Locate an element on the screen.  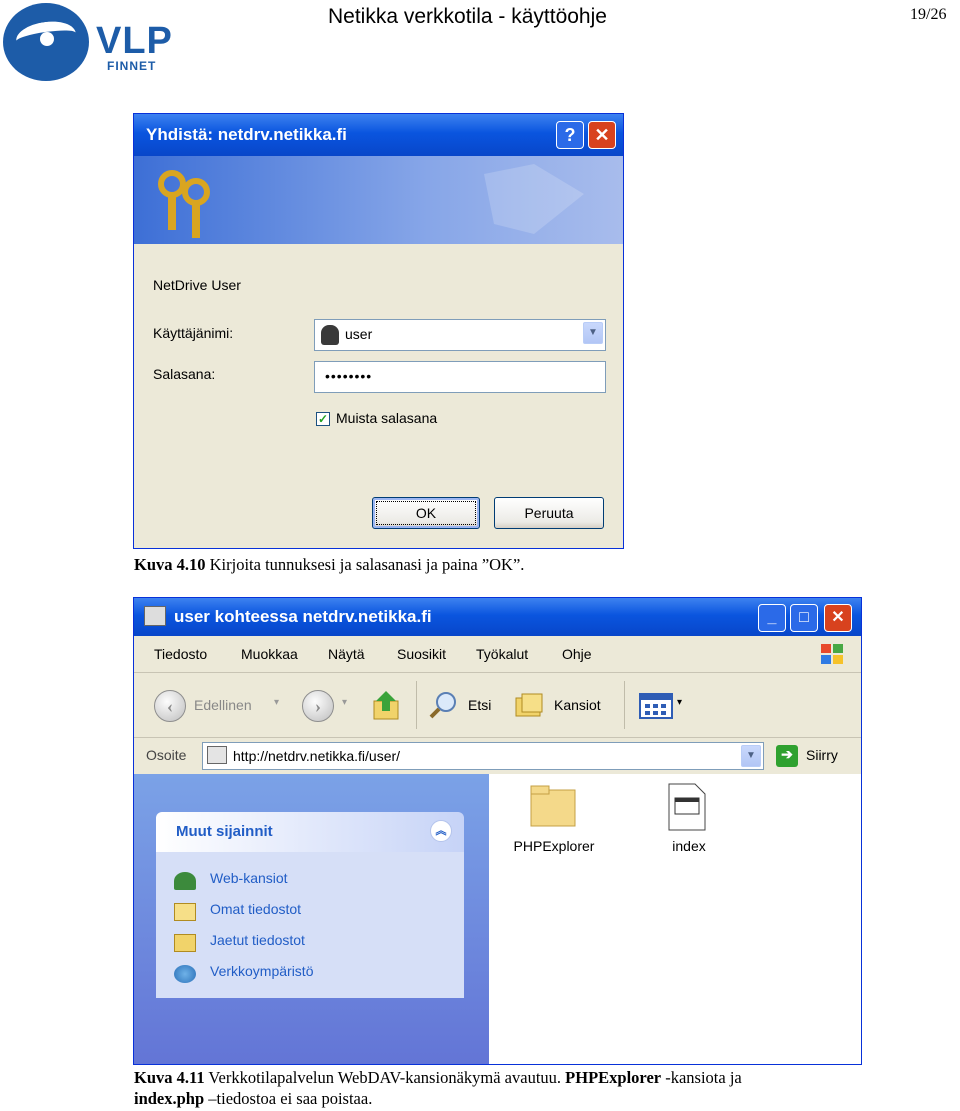
username-label: Käyttäjänimi: is located at coordinates (193, 333).